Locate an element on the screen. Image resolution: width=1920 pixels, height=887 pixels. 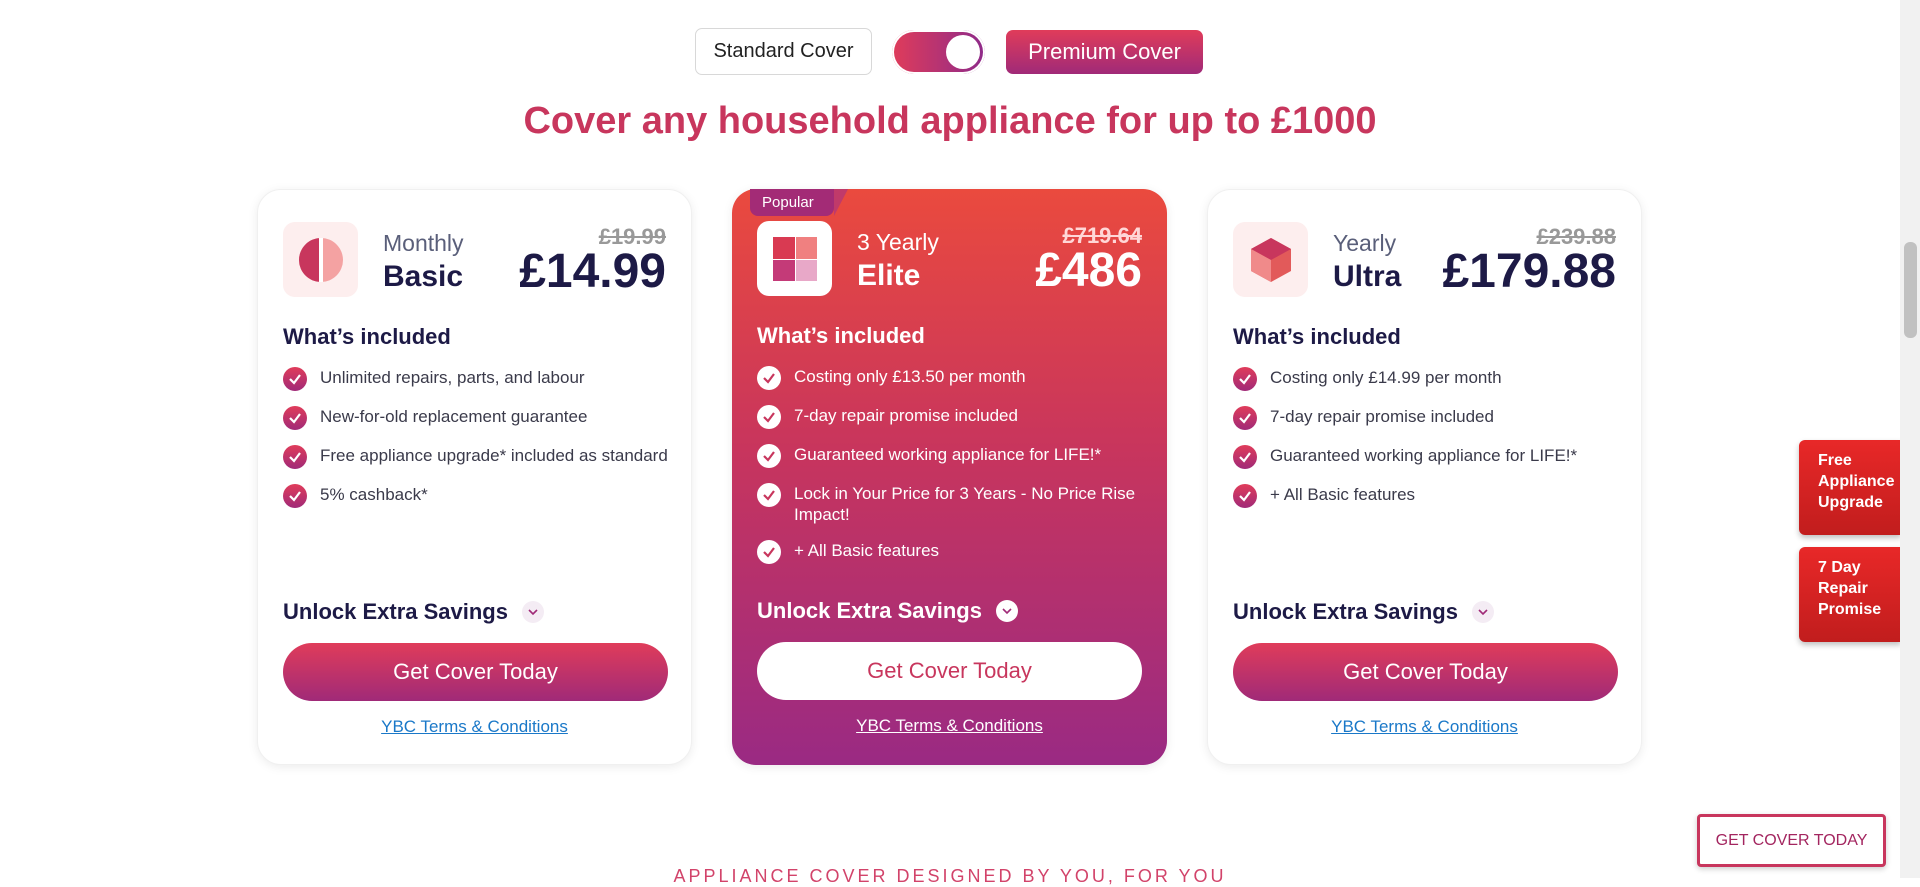
plan-period: Yearly is located at coordinates (1365, 243).